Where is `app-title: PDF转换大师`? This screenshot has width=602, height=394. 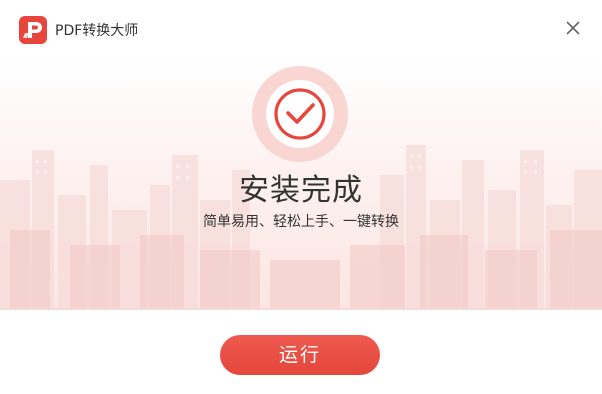 app-title: PDF转换大师 is located at coordinates (97, 31).